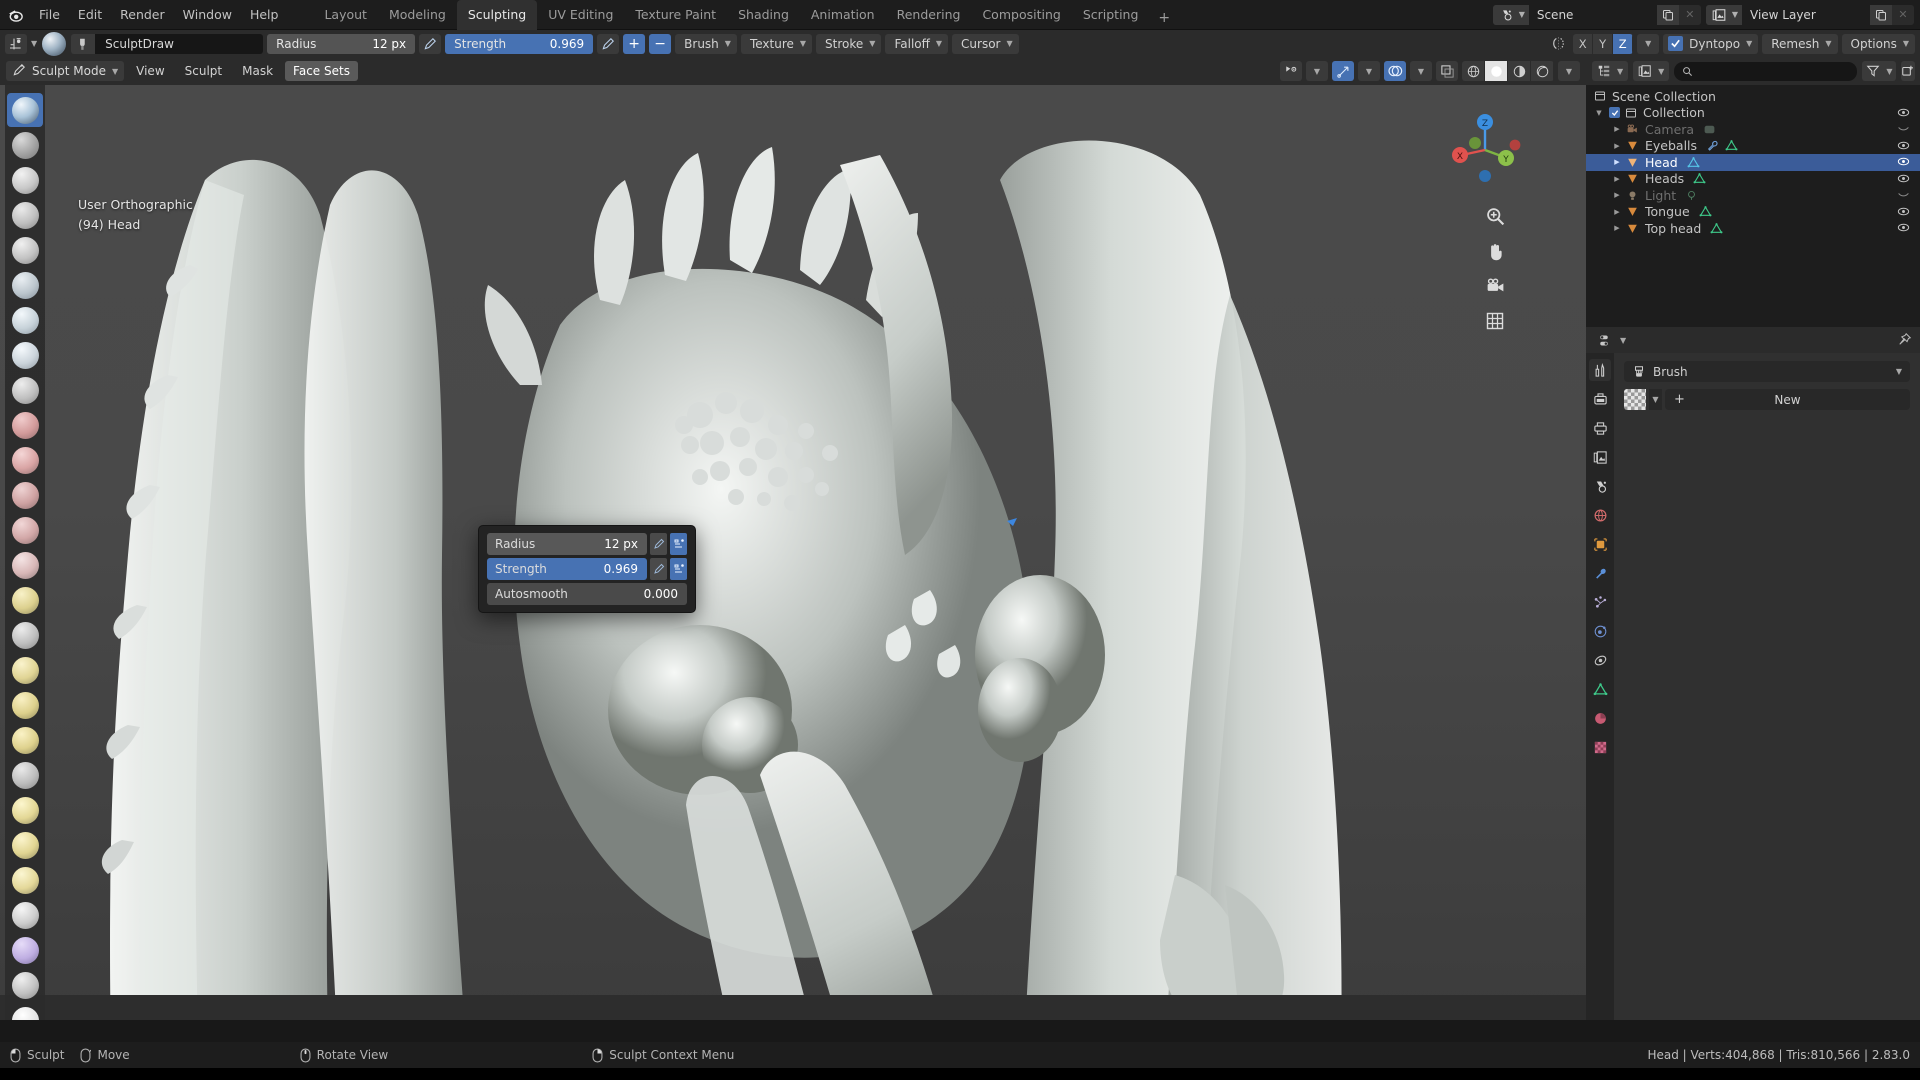 This screenshot has width=1920, height=1080. What do you see at coordinates (1753, 212) in the screenshot?
I see `outliner-row-tongue: ▶ Tongue` at bounding box center [1753, 212].